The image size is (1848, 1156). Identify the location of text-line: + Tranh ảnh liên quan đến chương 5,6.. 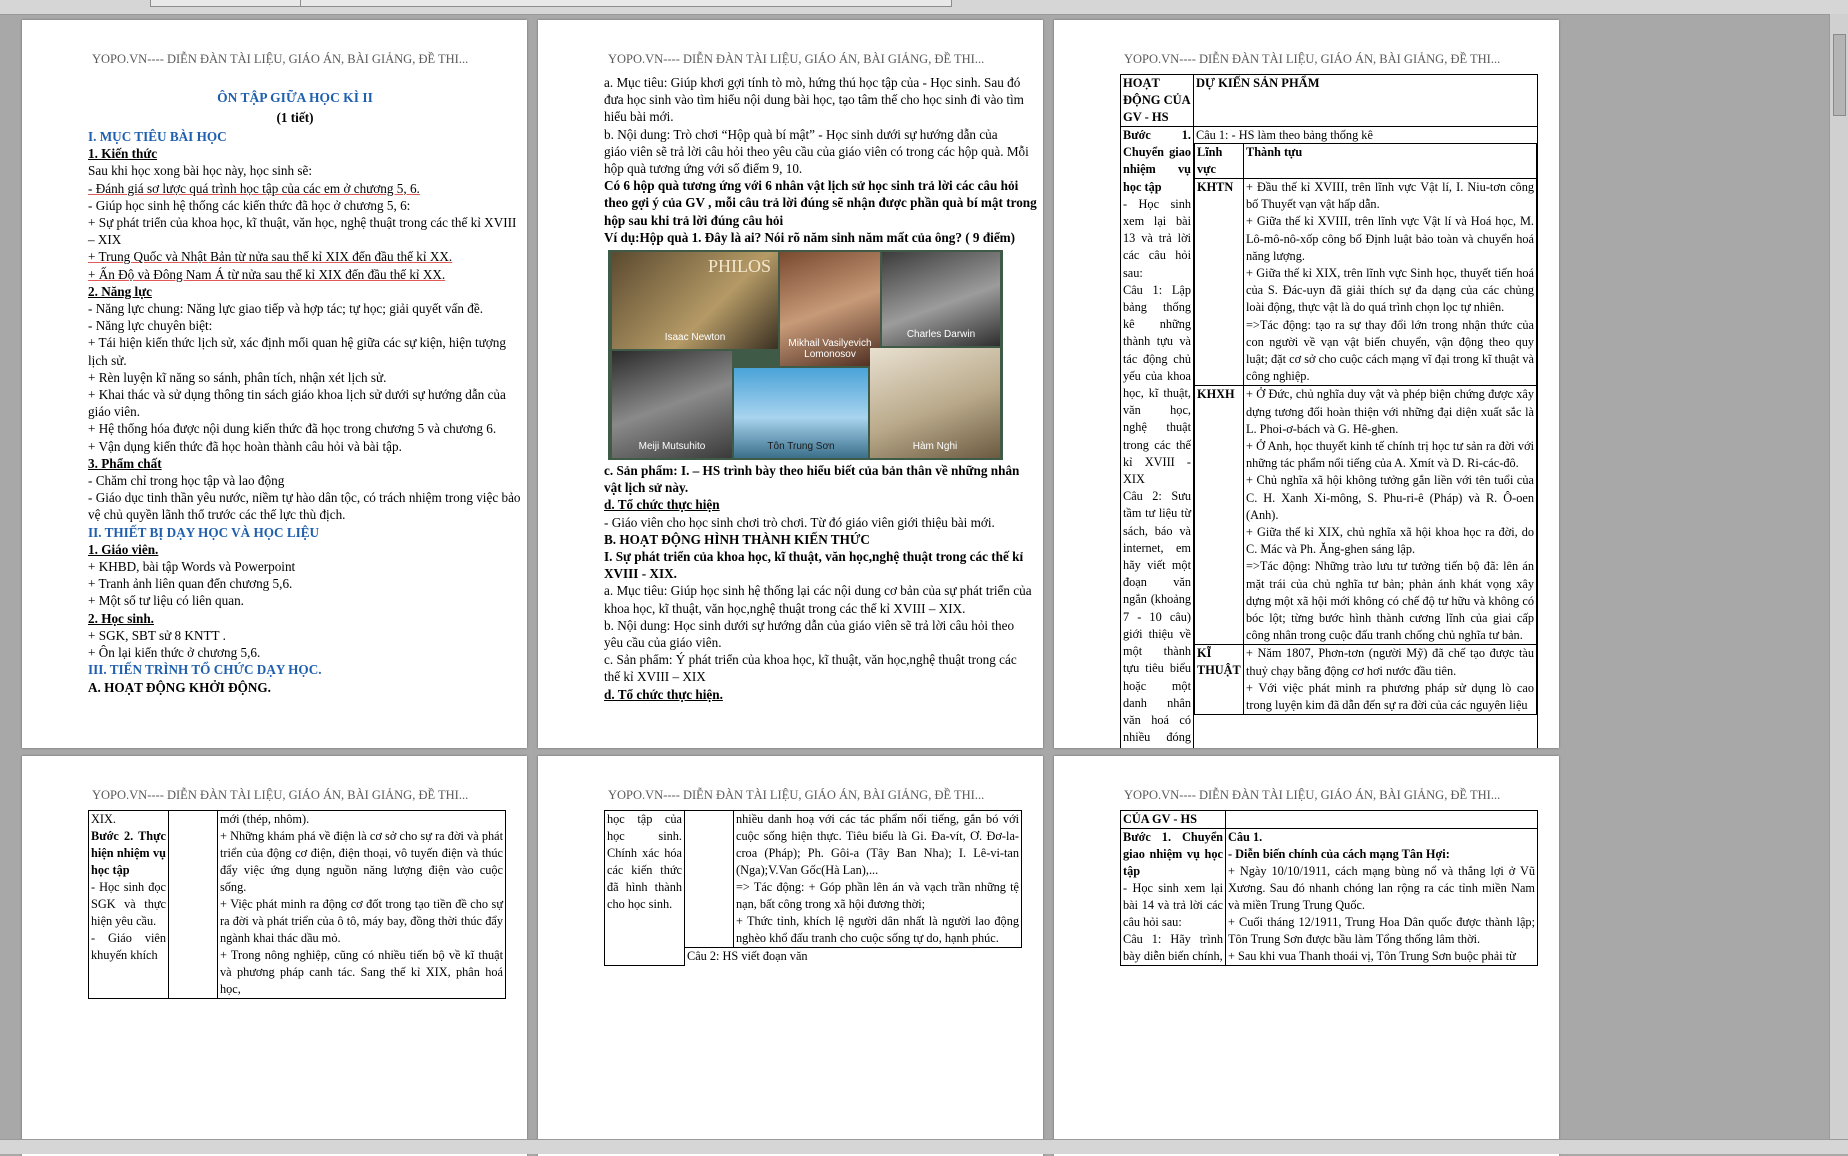
(190, 584).